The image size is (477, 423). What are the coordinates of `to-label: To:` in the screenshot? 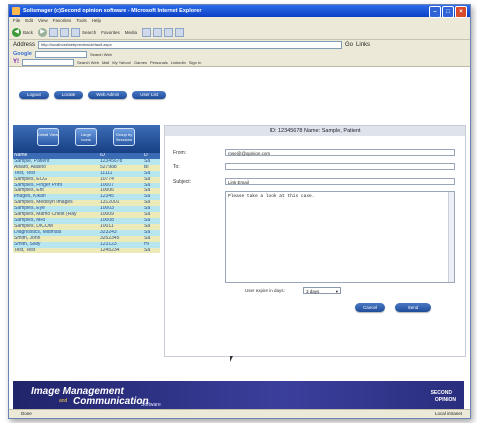 It's located at (176, 167).